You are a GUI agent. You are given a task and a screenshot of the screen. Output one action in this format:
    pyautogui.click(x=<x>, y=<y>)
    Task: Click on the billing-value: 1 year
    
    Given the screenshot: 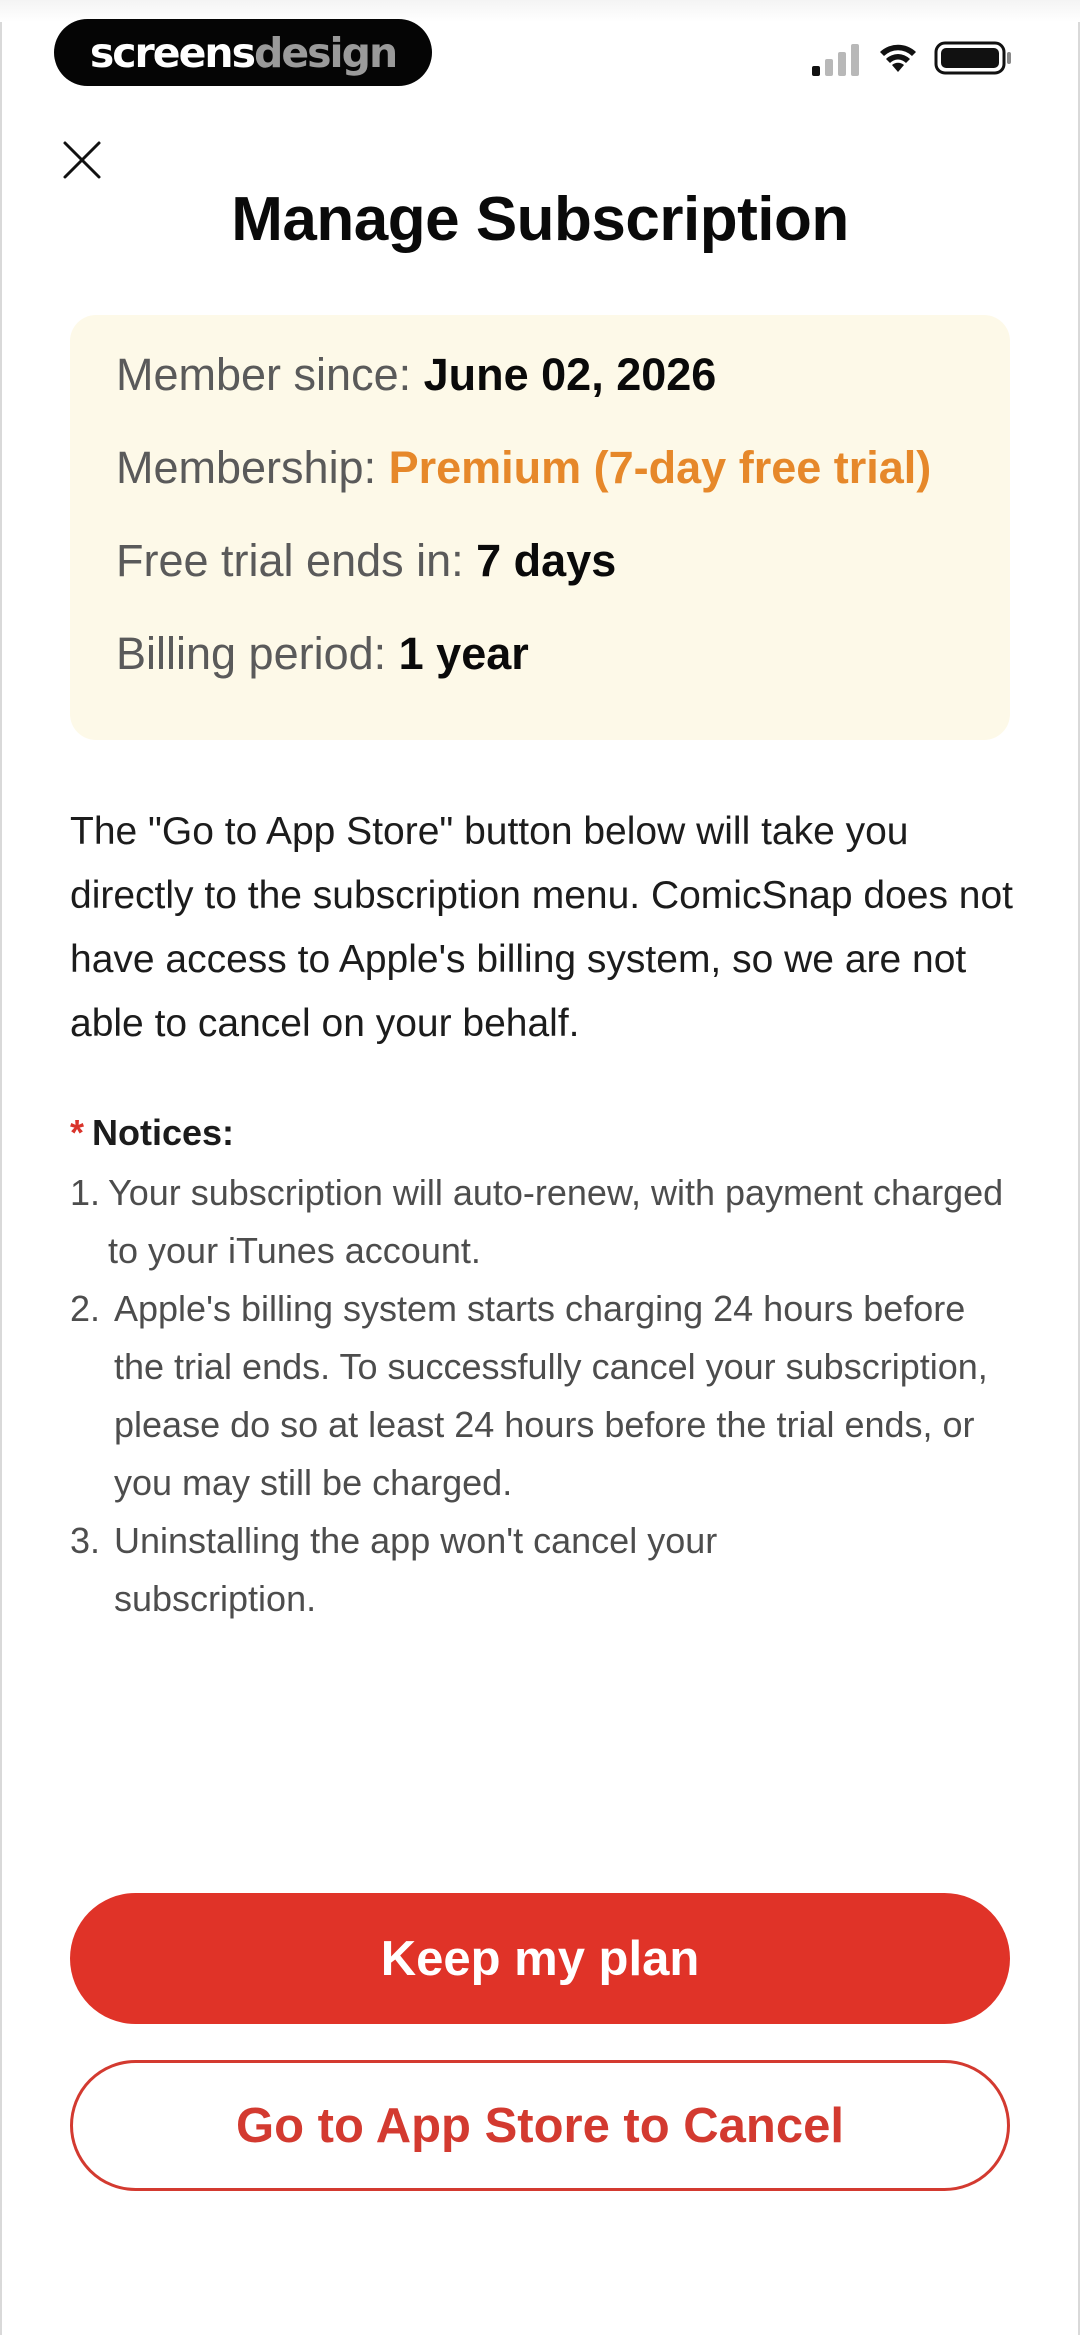 What is the action you would take?
    pyautogui.click(x=463, y=653)
    